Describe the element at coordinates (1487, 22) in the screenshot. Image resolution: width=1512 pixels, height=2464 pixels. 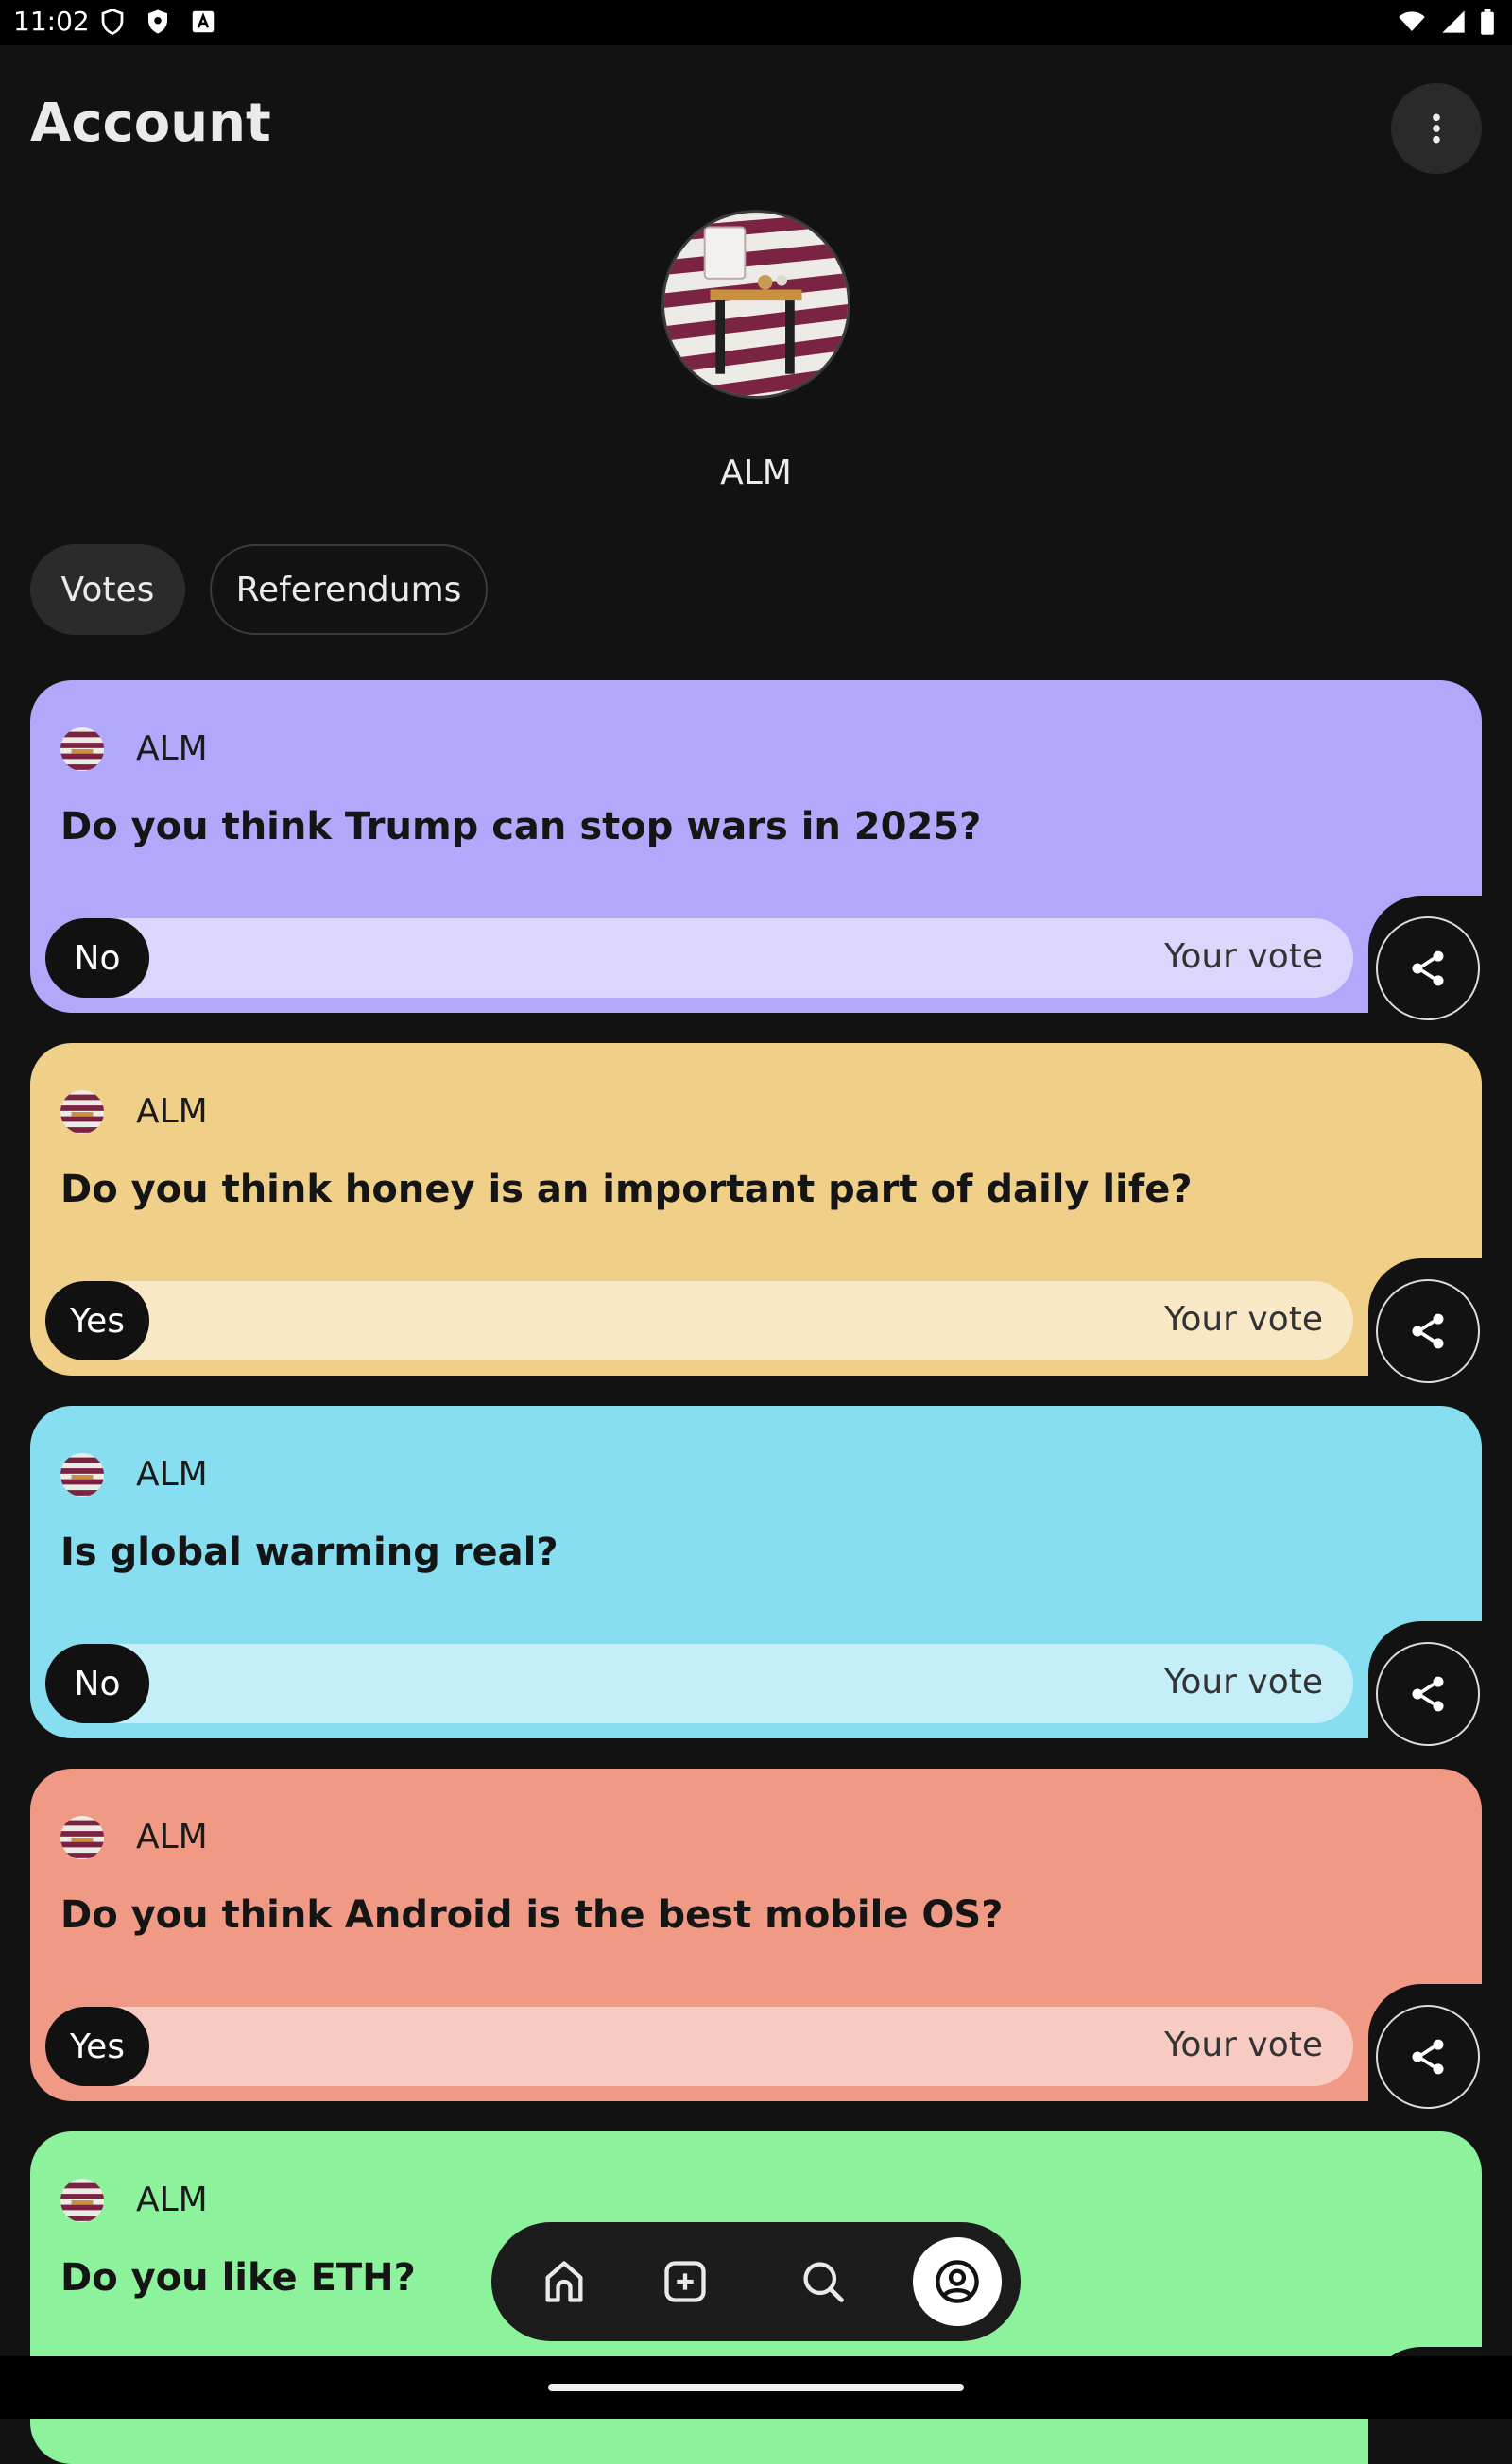
I see `battery-icon` at that location.